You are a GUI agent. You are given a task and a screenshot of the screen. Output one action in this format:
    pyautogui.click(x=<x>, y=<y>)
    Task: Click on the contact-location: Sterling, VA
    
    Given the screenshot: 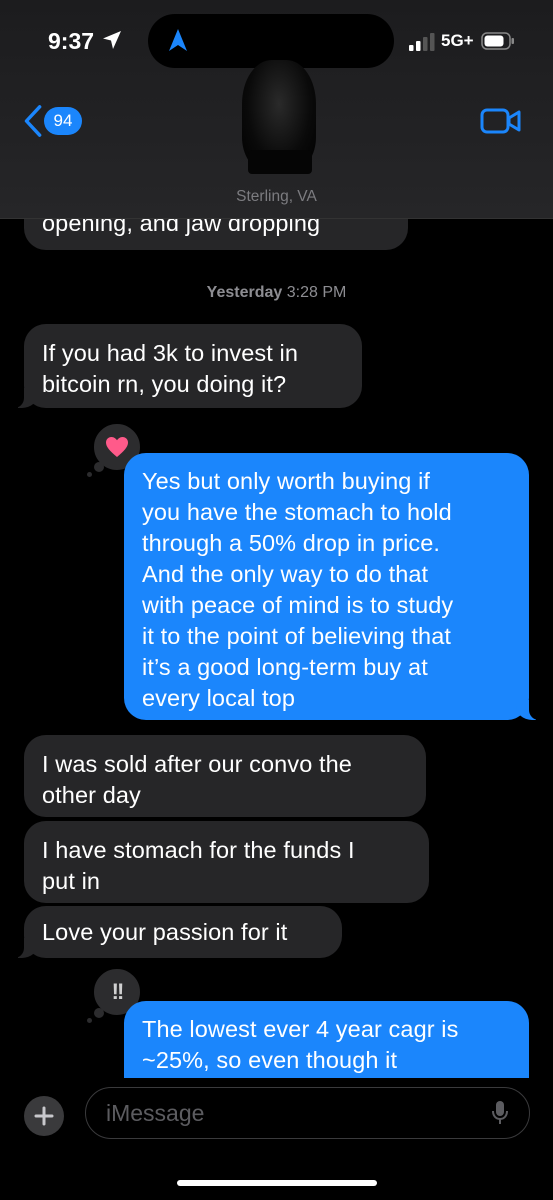 What is the action you would take?
    pyautogui.click(x=276, y=197)
    